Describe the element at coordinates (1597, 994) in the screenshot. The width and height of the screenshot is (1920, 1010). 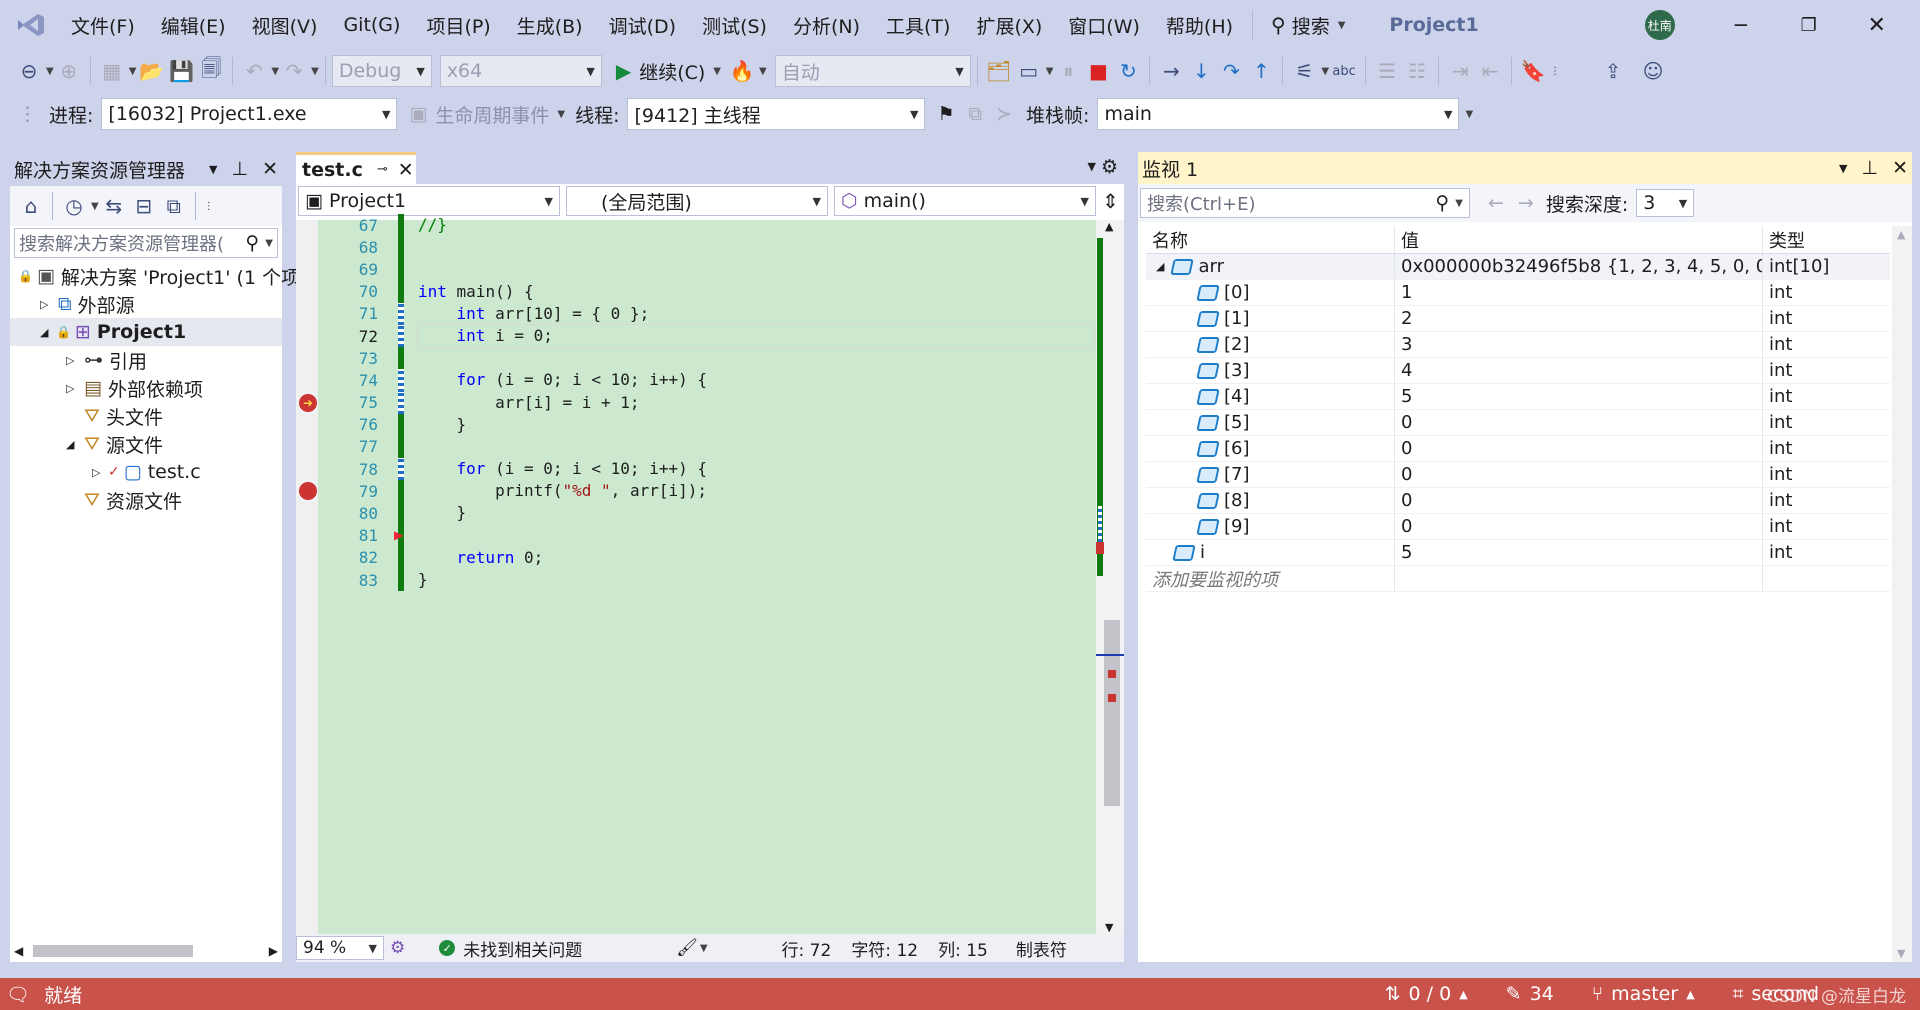
I see `branch-icon: ⑂` at that location.